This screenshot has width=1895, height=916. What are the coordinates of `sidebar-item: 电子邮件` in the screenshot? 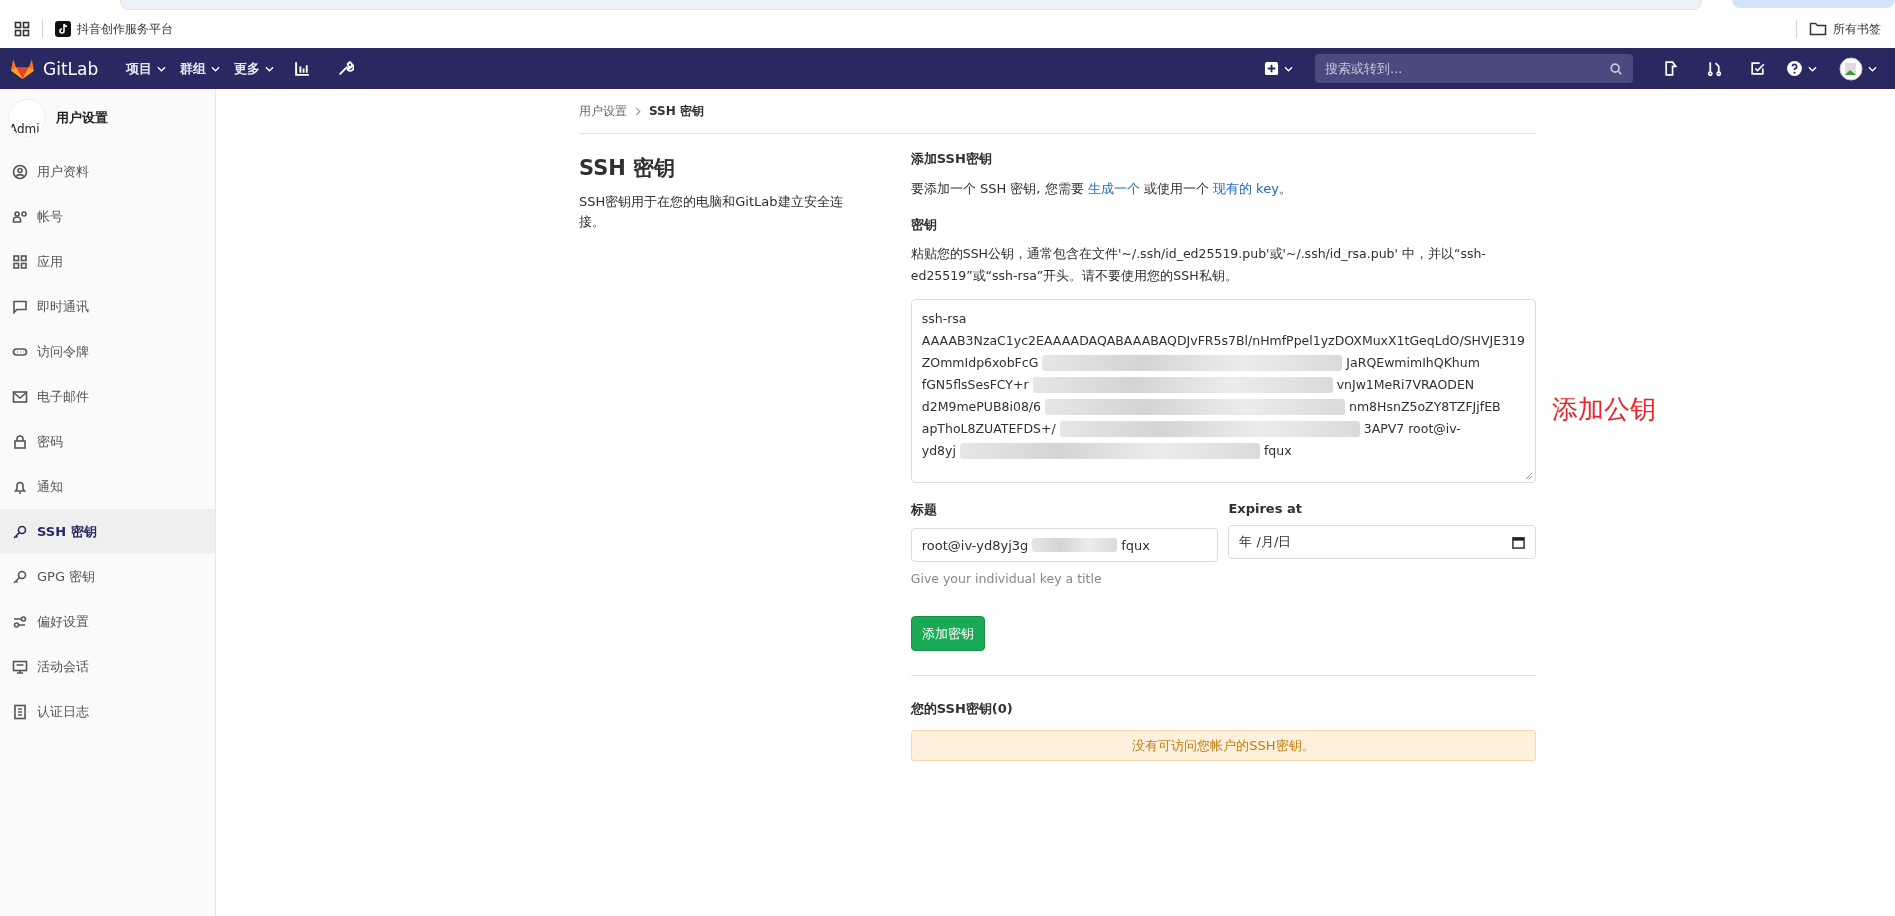 It's located at (107, 396).